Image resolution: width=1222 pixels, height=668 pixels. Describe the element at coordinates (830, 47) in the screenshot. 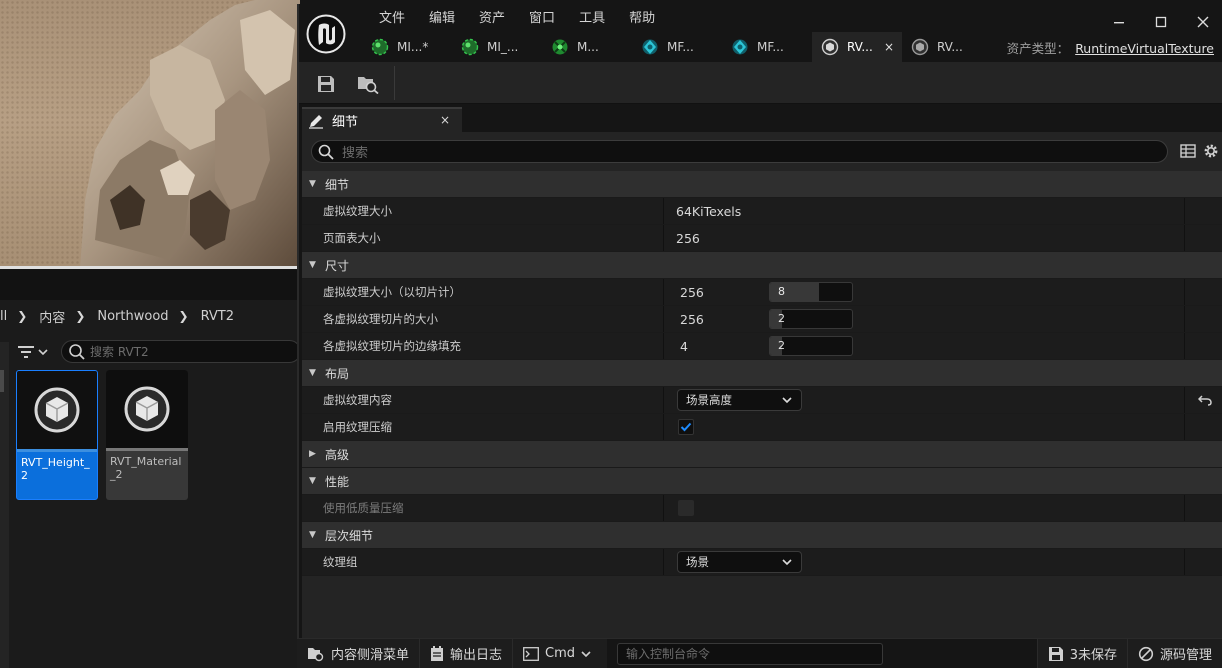

I see `runtime-virtual-texture-icon` at that location.